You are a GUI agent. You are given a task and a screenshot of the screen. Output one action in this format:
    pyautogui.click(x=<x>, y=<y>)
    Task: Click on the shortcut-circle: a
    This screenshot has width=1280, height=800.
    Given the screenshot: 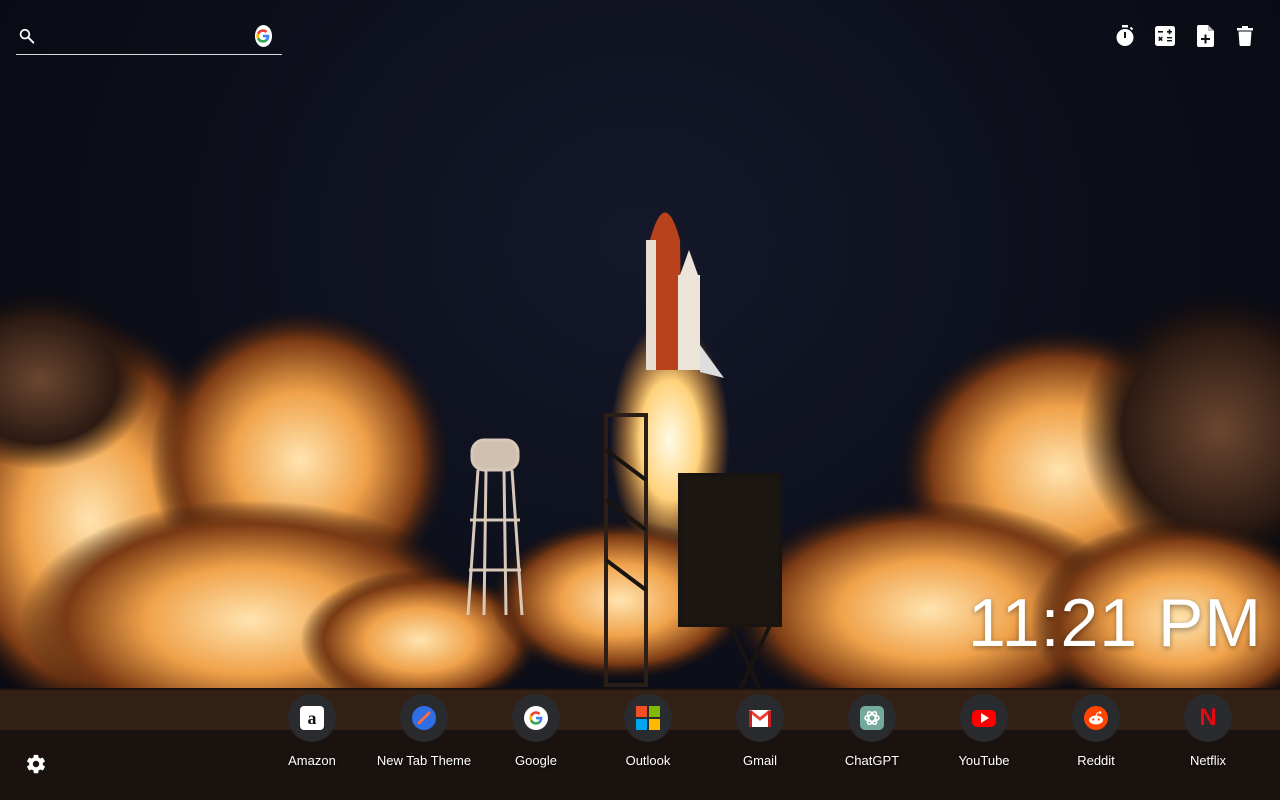 What is the action you would take?
    pyautogui.click(x=312, y=718)
    